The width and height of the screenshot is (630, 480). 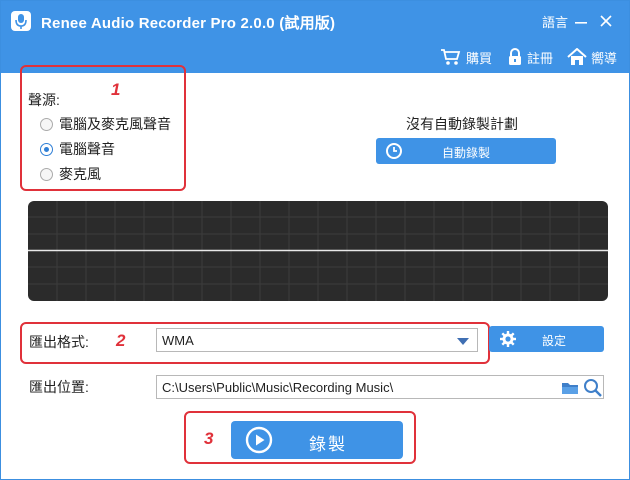 I want to click on gear-icon, so click(x=508, y=339).